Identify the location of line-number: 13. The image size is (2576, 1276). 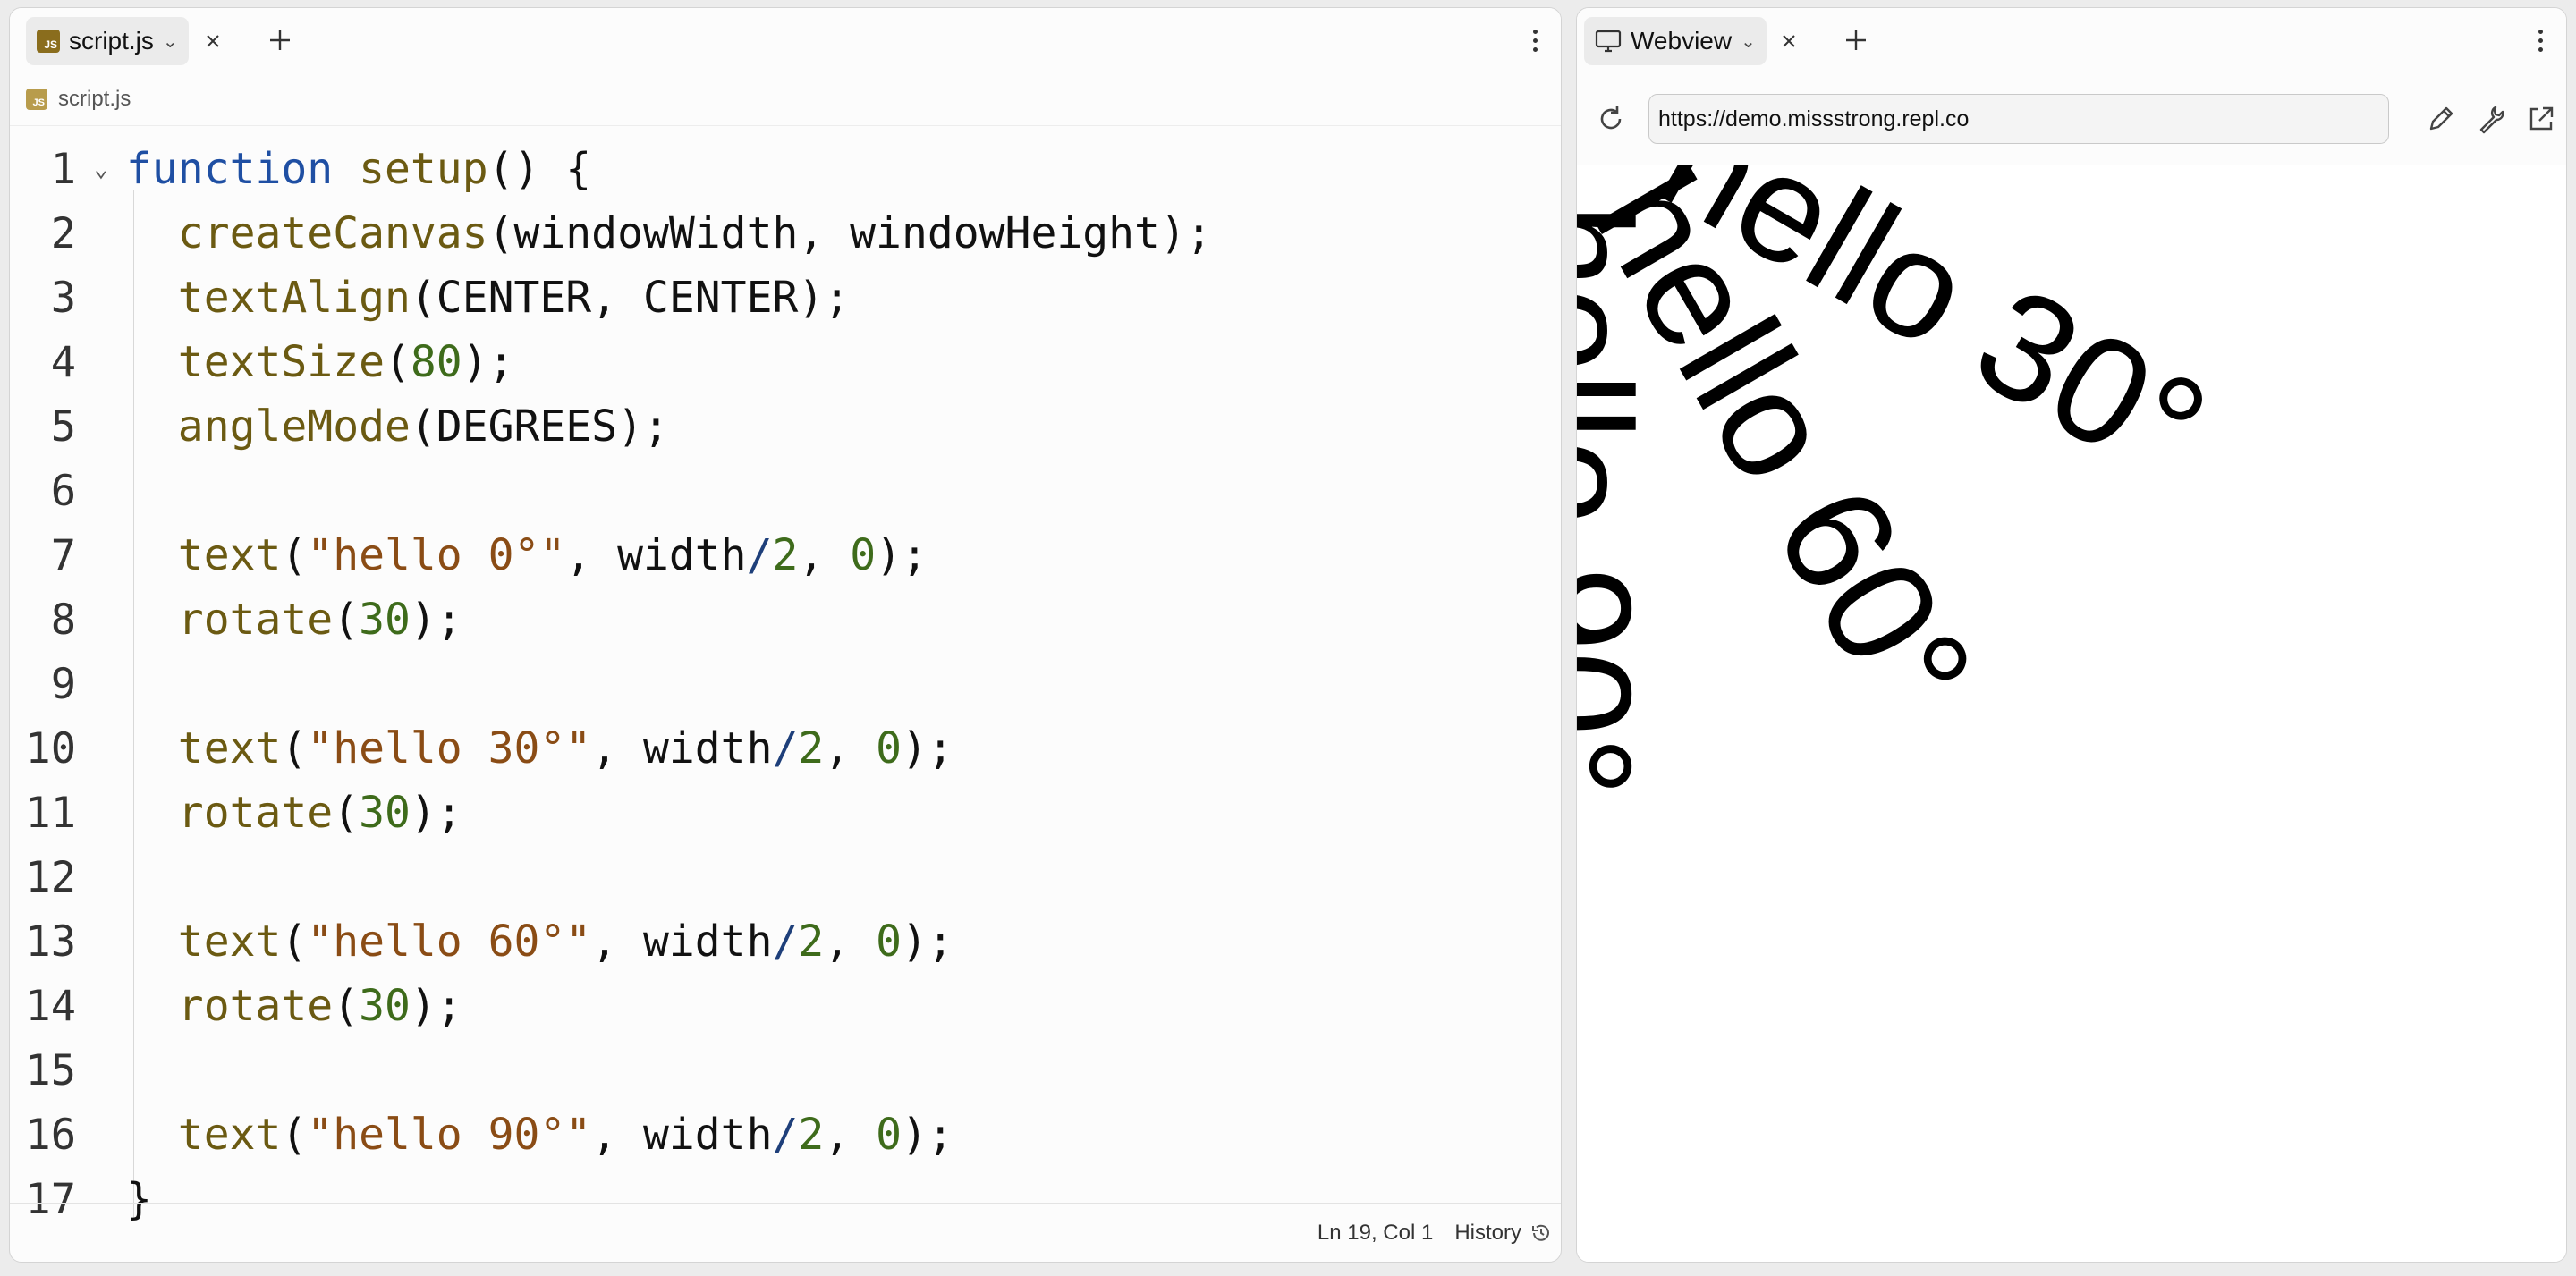
(50, 942).